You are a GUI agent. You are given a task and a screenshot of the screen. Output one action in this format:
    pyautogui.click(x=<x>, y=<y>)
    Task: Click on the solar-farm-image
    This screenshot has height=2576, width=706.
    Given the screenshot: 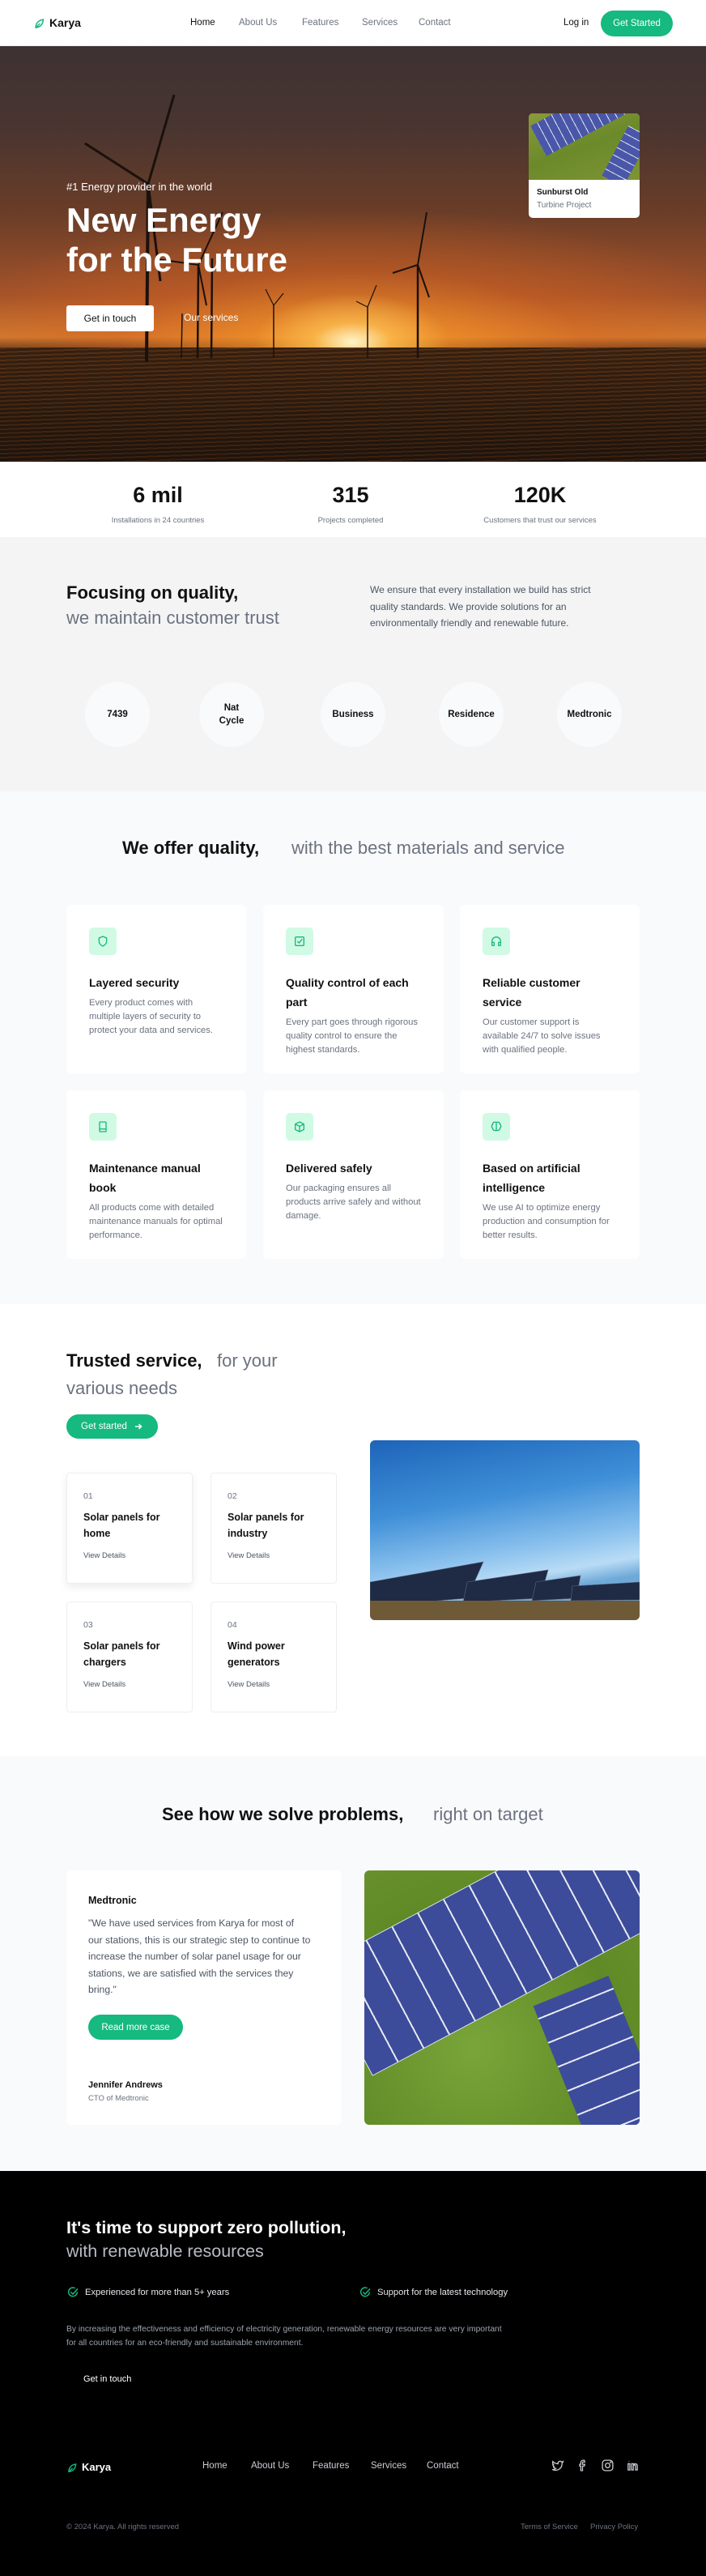 What is the action you would take?
    pyautogui.click(x=505, y=1530)
    